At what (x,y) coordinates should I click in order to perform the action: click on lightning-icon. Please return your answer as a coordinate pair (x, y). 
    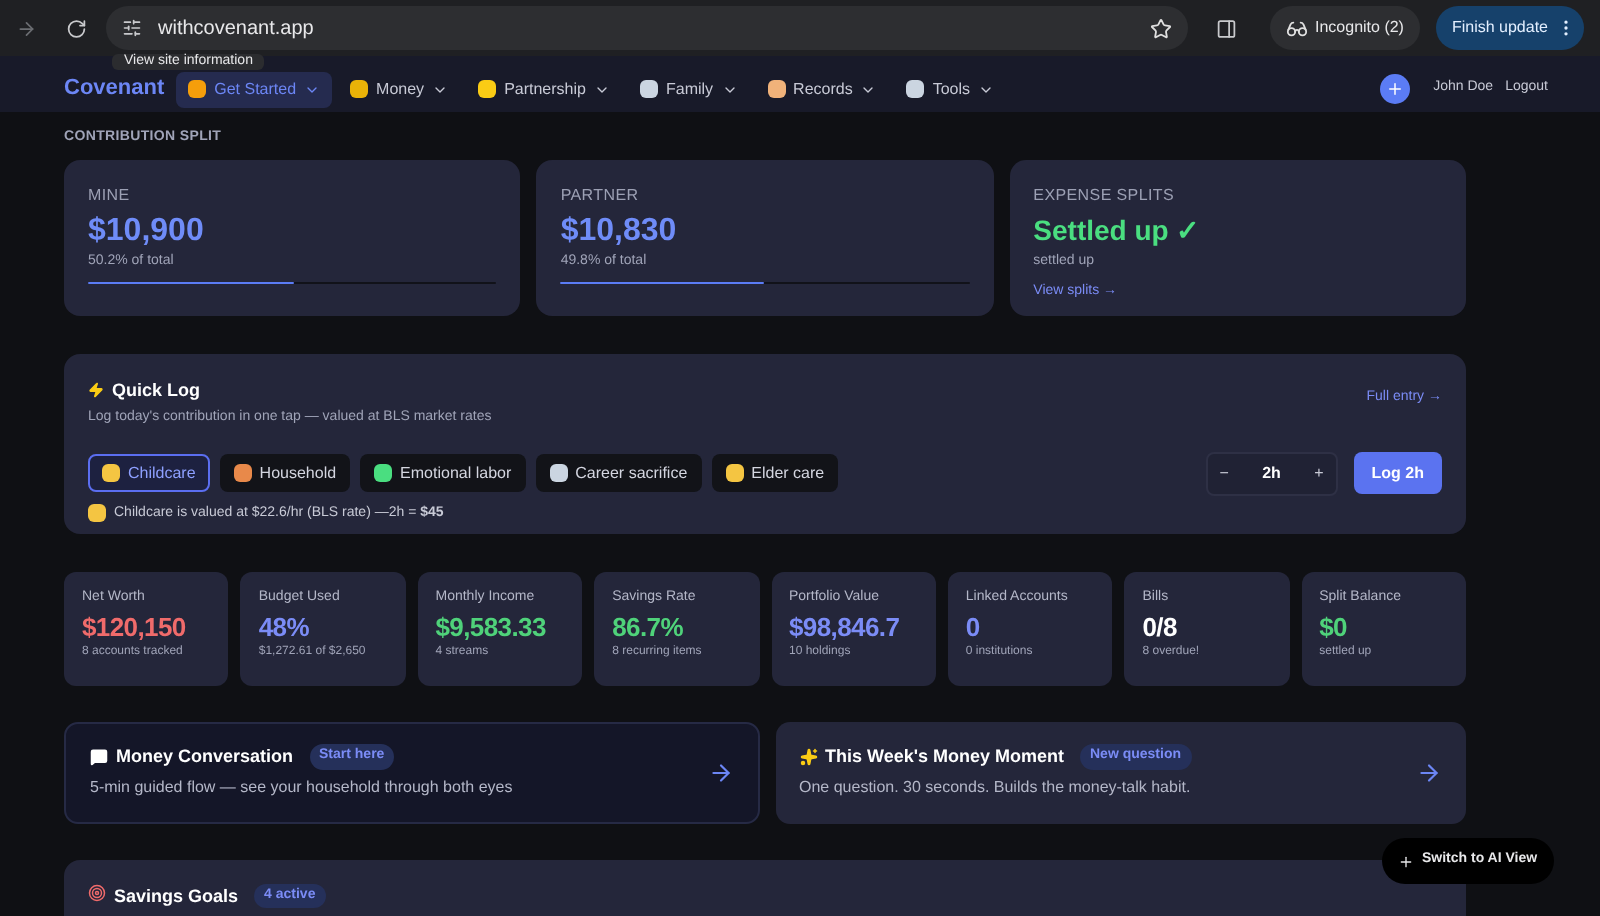
    Looking at the image, I should click on (96, 390).